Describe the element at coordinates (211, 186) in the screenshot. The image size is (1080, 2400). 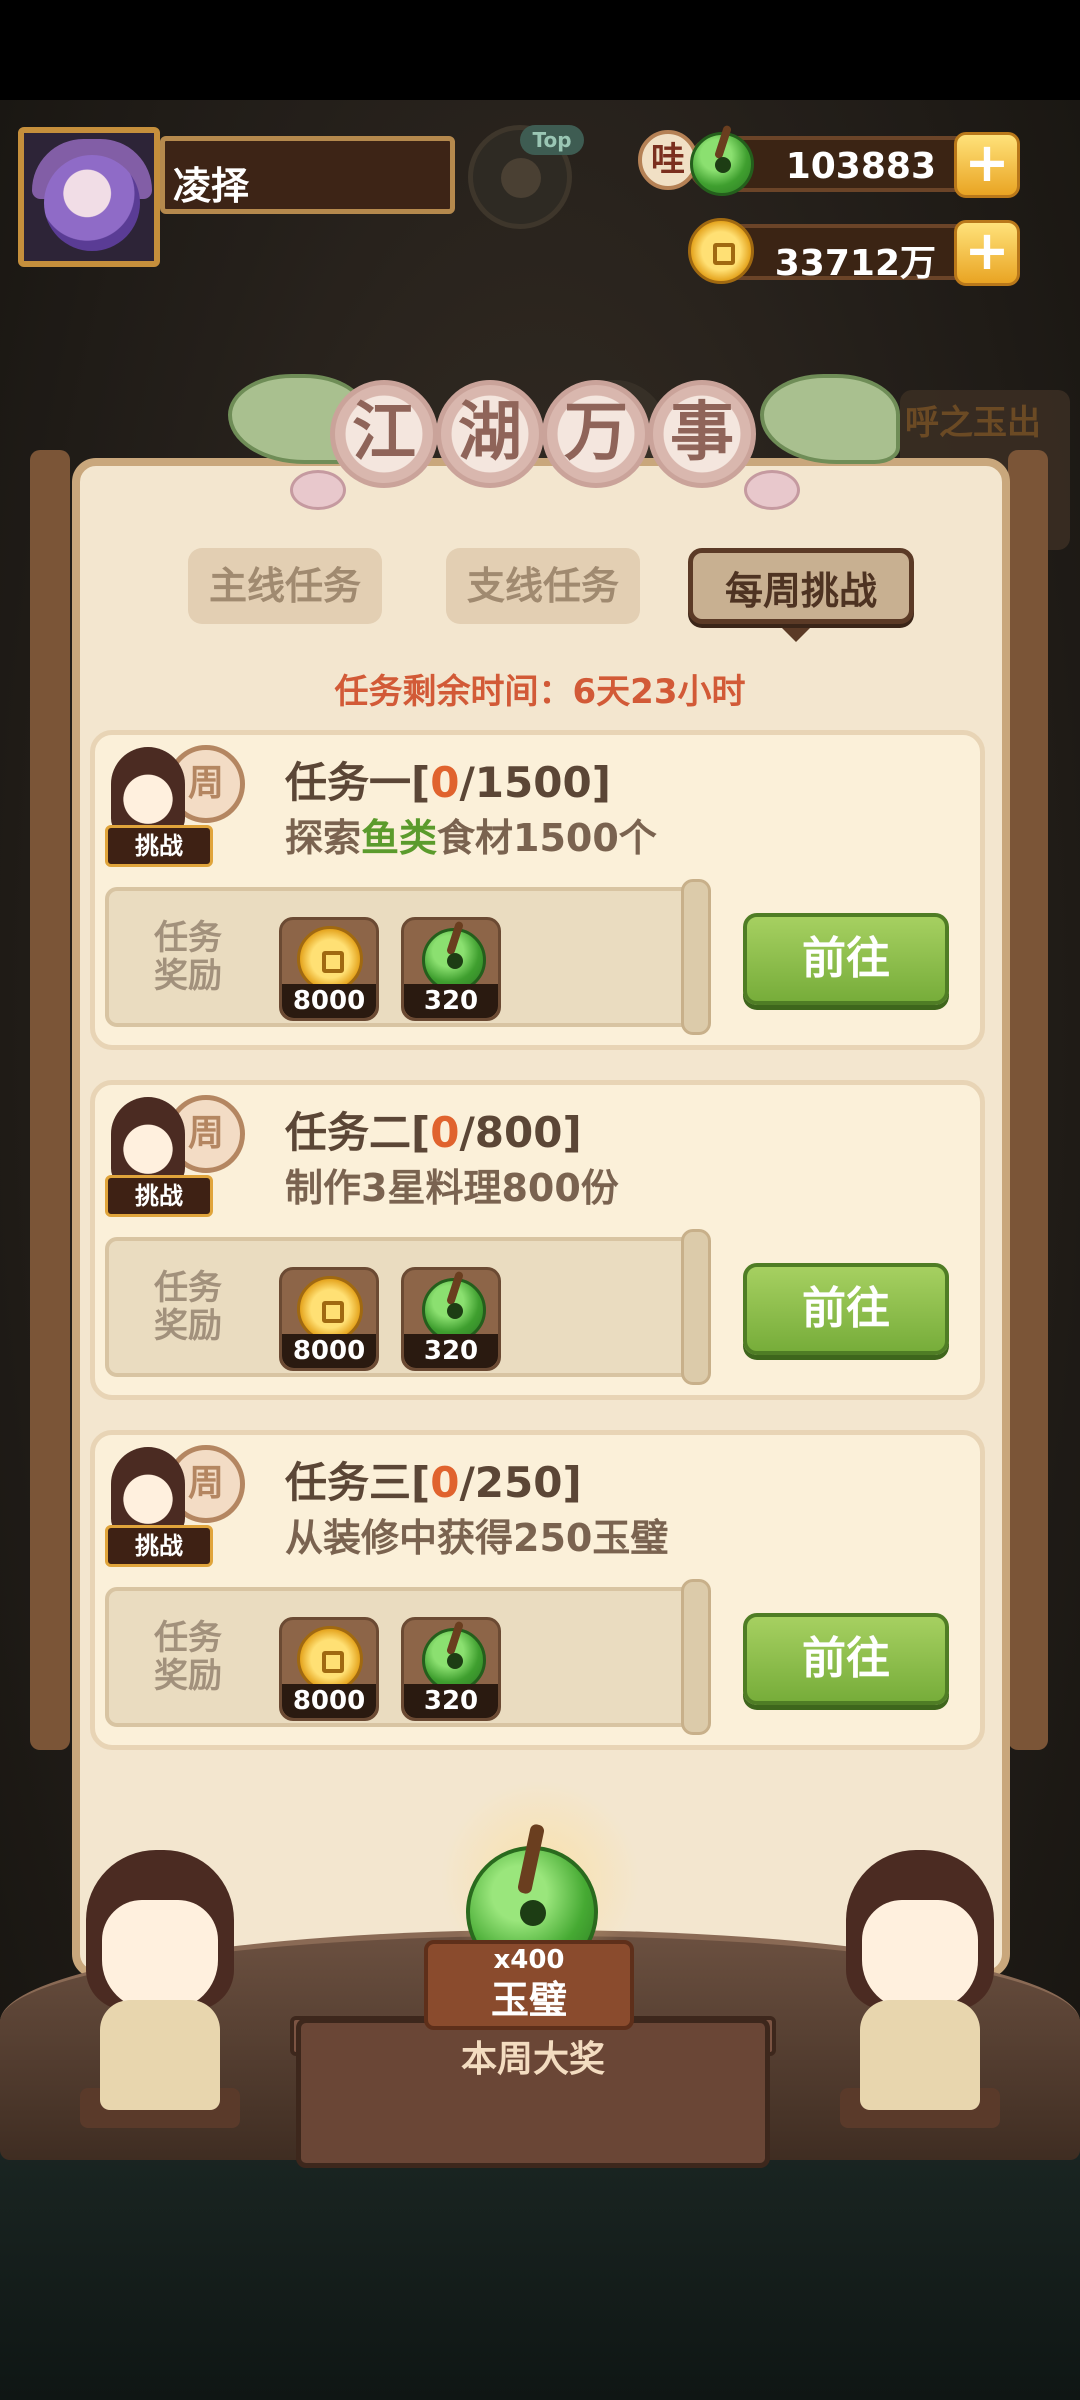
I see `player-name: 凌择` at that location.